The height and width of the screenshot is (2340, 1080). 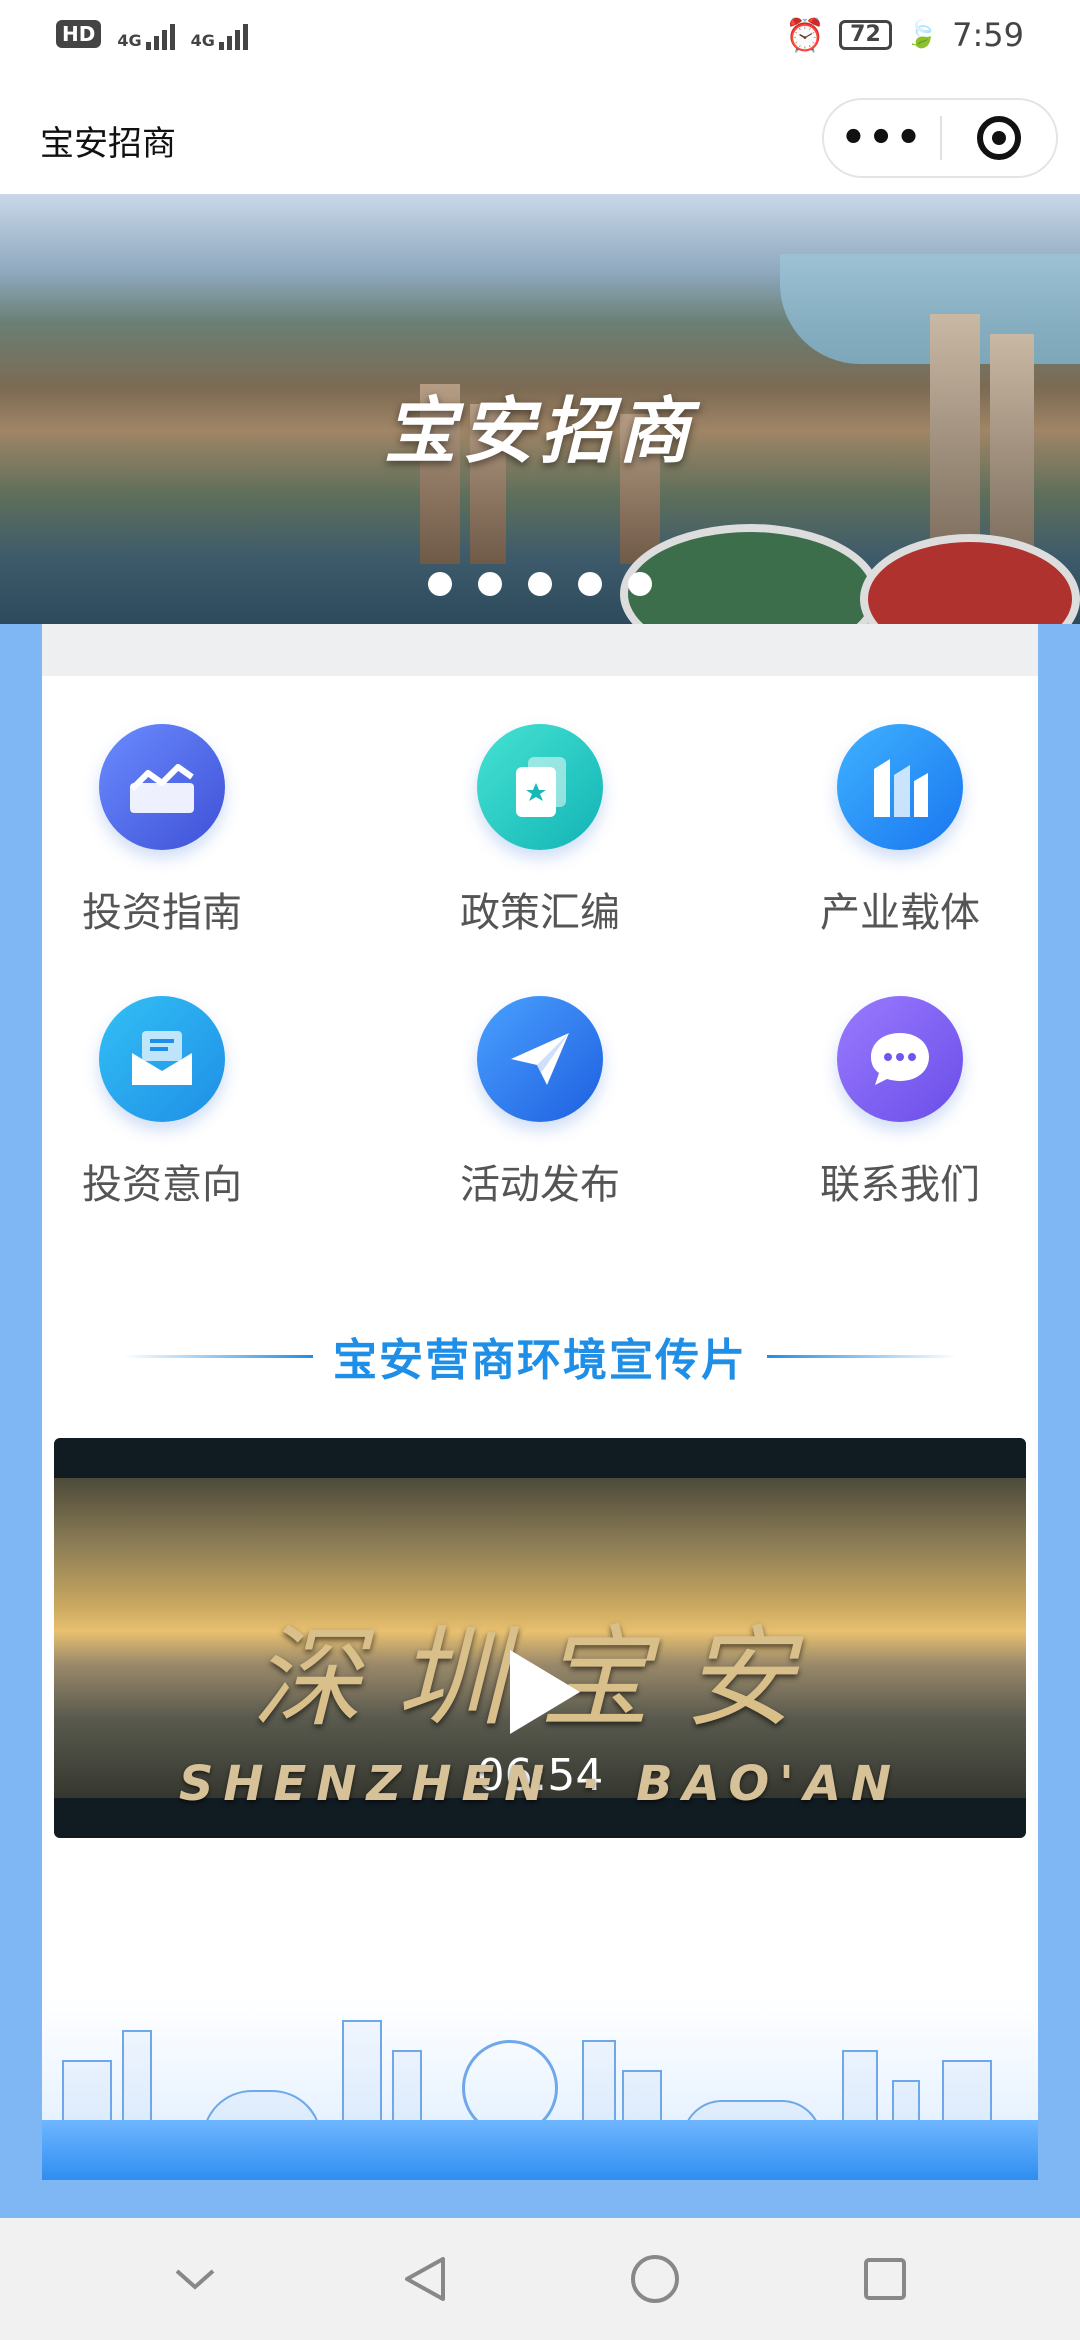 I want to click on menu-item-industry-carrier: 产业载体, so click(x=900, y=831).